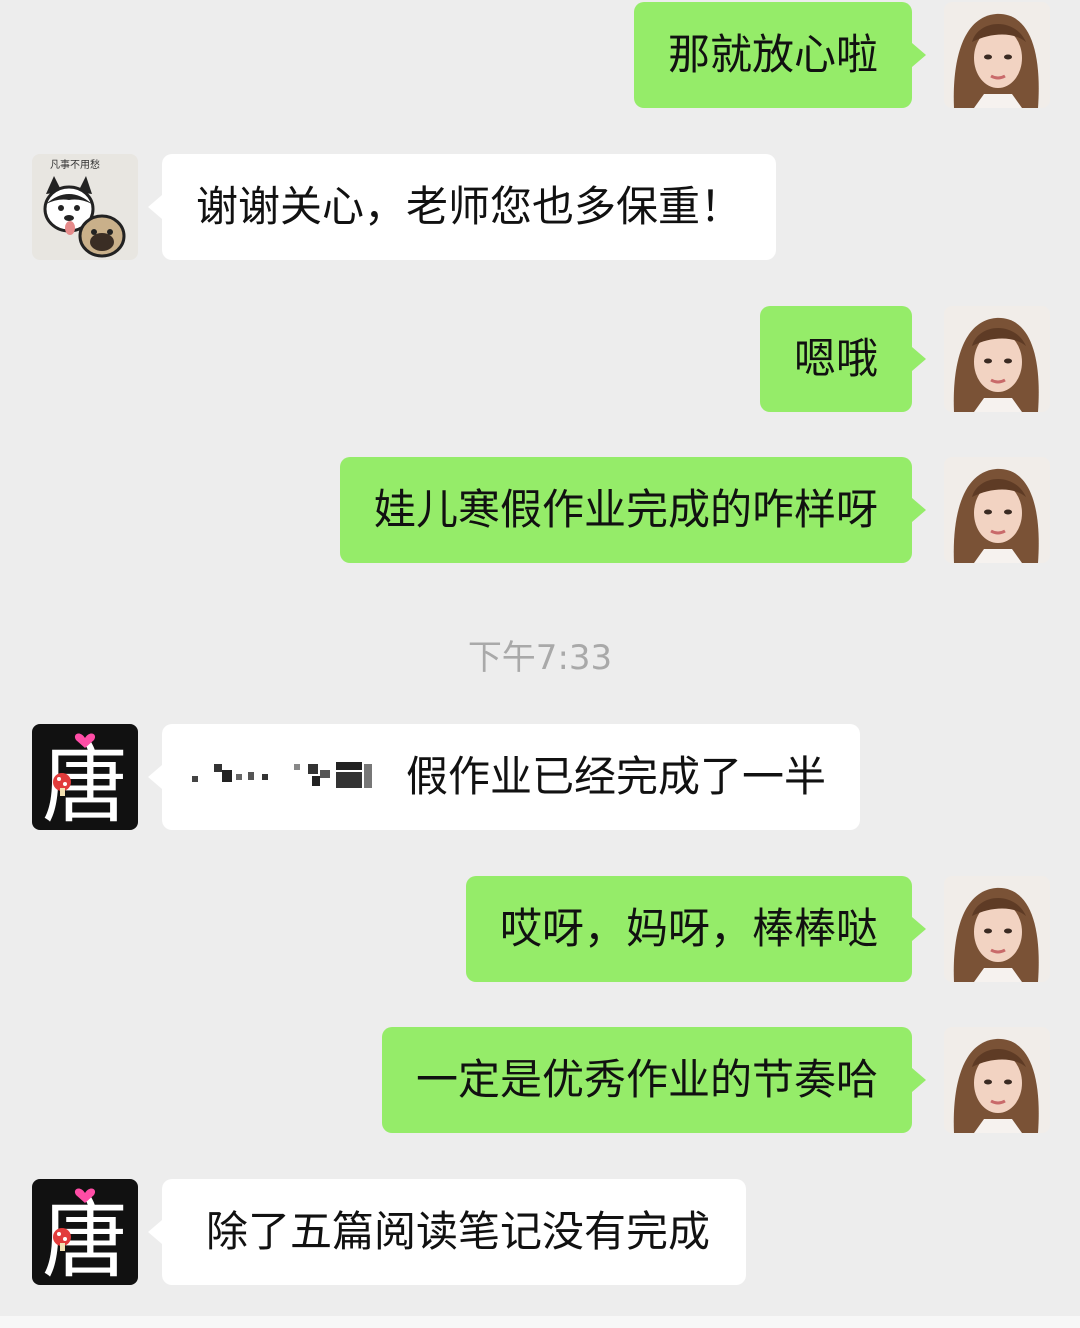 Image resolution: width=1080 pixels, height=1328 pixels. What do you see at coordinates (447, 1232) in the screenshot?
I see `message-bubble: 除了五篇阅读笔记没有完成` at bounding box center [447, 1232].